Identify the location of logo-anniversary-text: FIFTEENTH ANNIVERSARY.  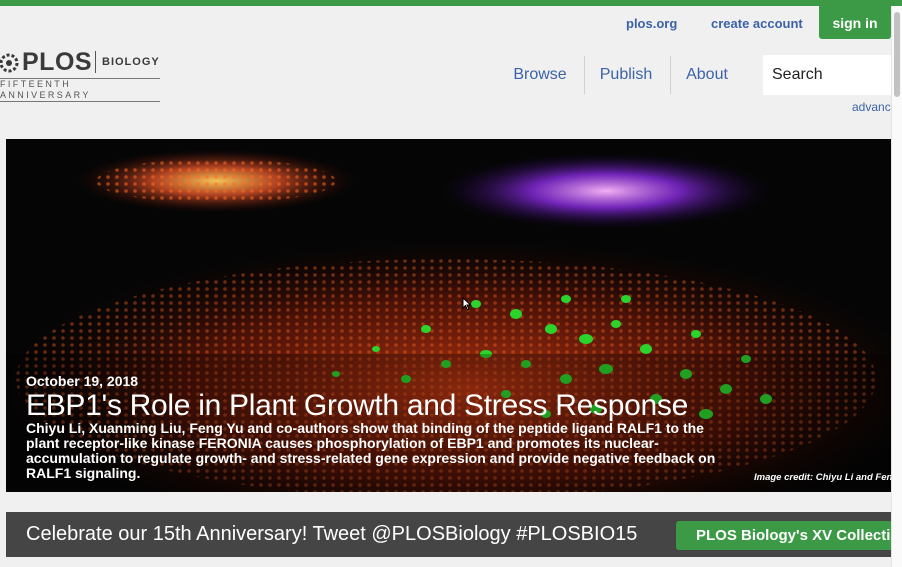
(80, 90).